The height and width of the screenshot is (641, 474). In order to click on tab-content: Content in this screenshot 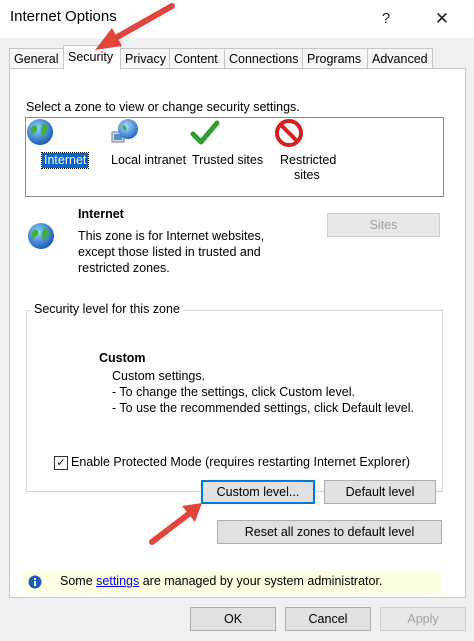, I will do `click(197, 58)`.